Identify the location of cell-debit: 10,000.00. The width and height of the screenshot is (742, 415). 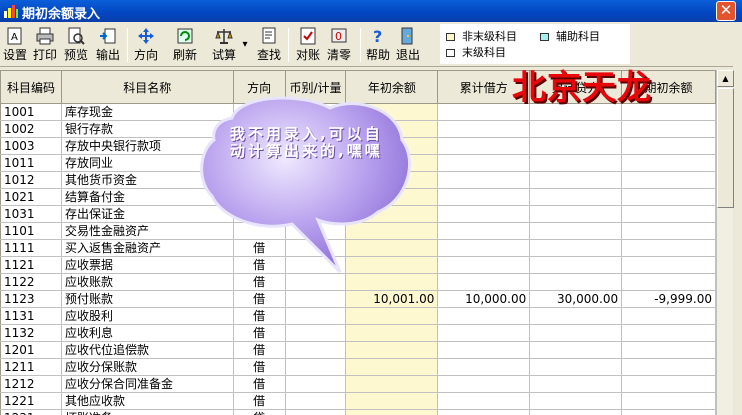
(484, 299).